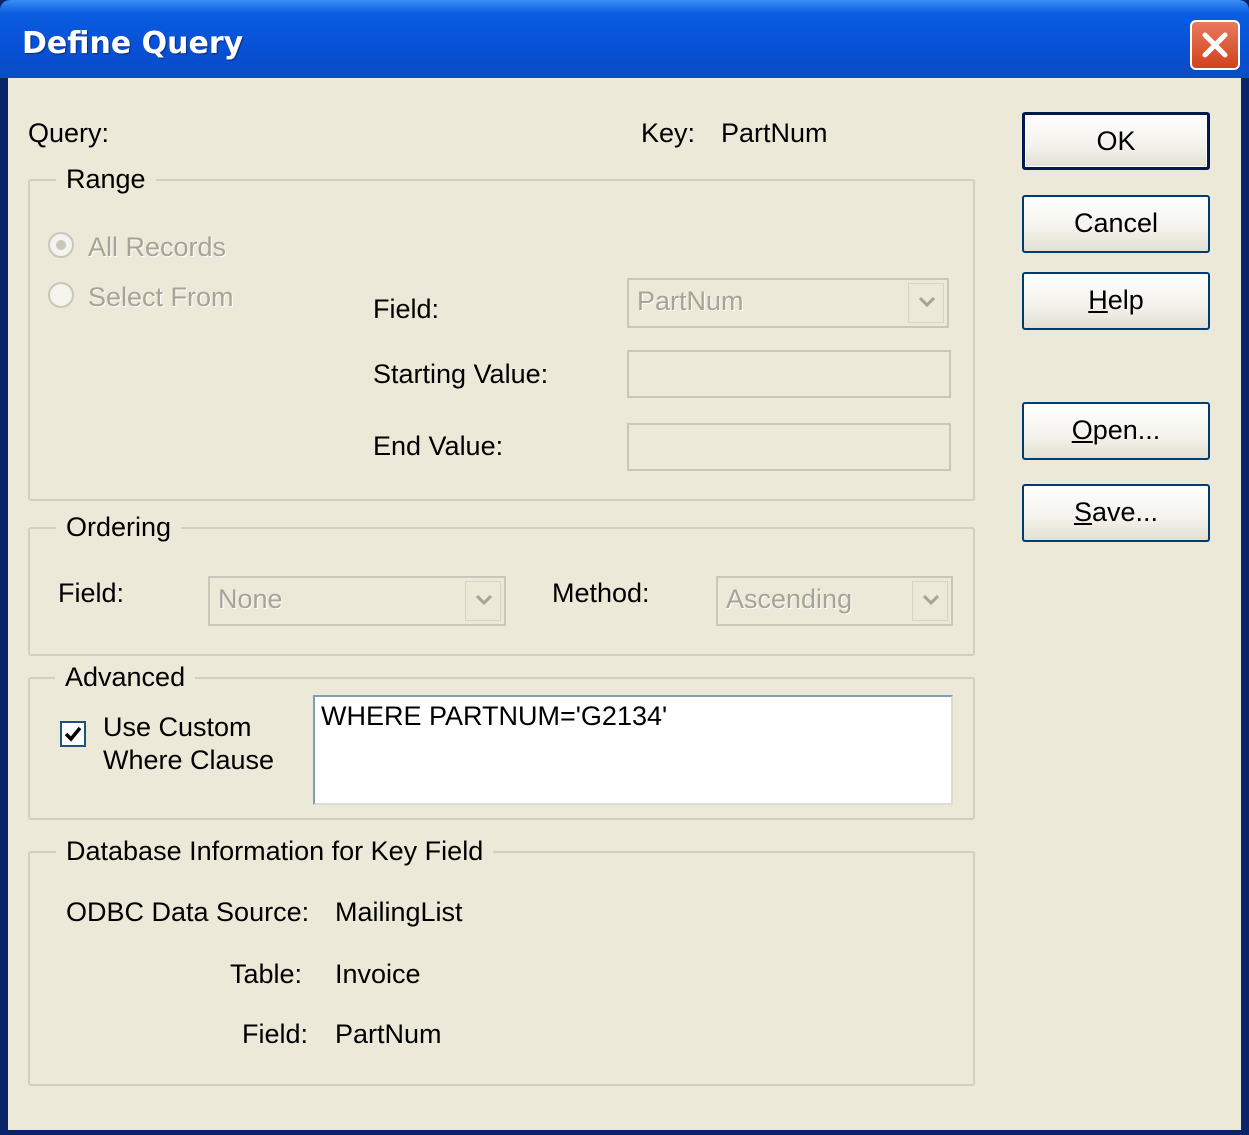  Describe the element at coordinates (250, 599) in the screenshot. I see `ordering-field-value: None` at that location.